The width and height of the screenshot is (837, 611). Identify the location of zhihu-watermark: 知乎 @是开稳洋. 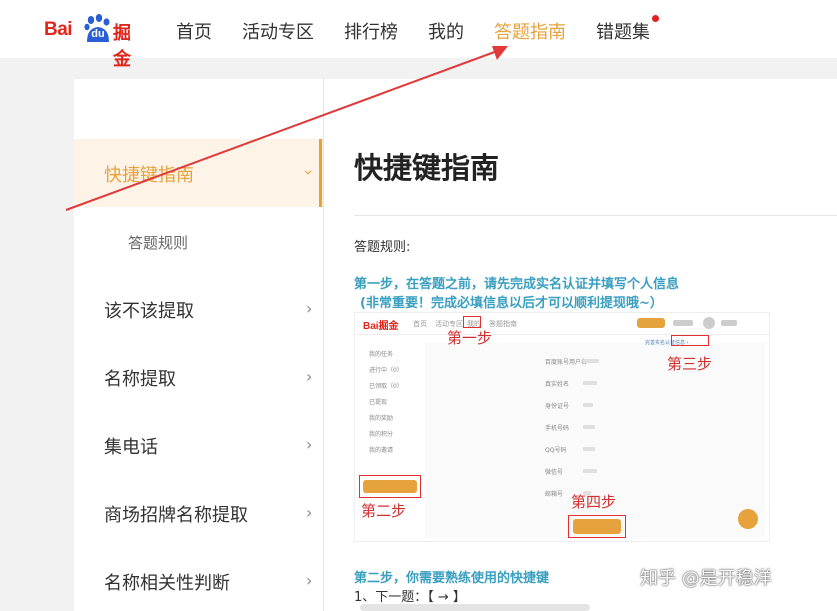
(706, 578).